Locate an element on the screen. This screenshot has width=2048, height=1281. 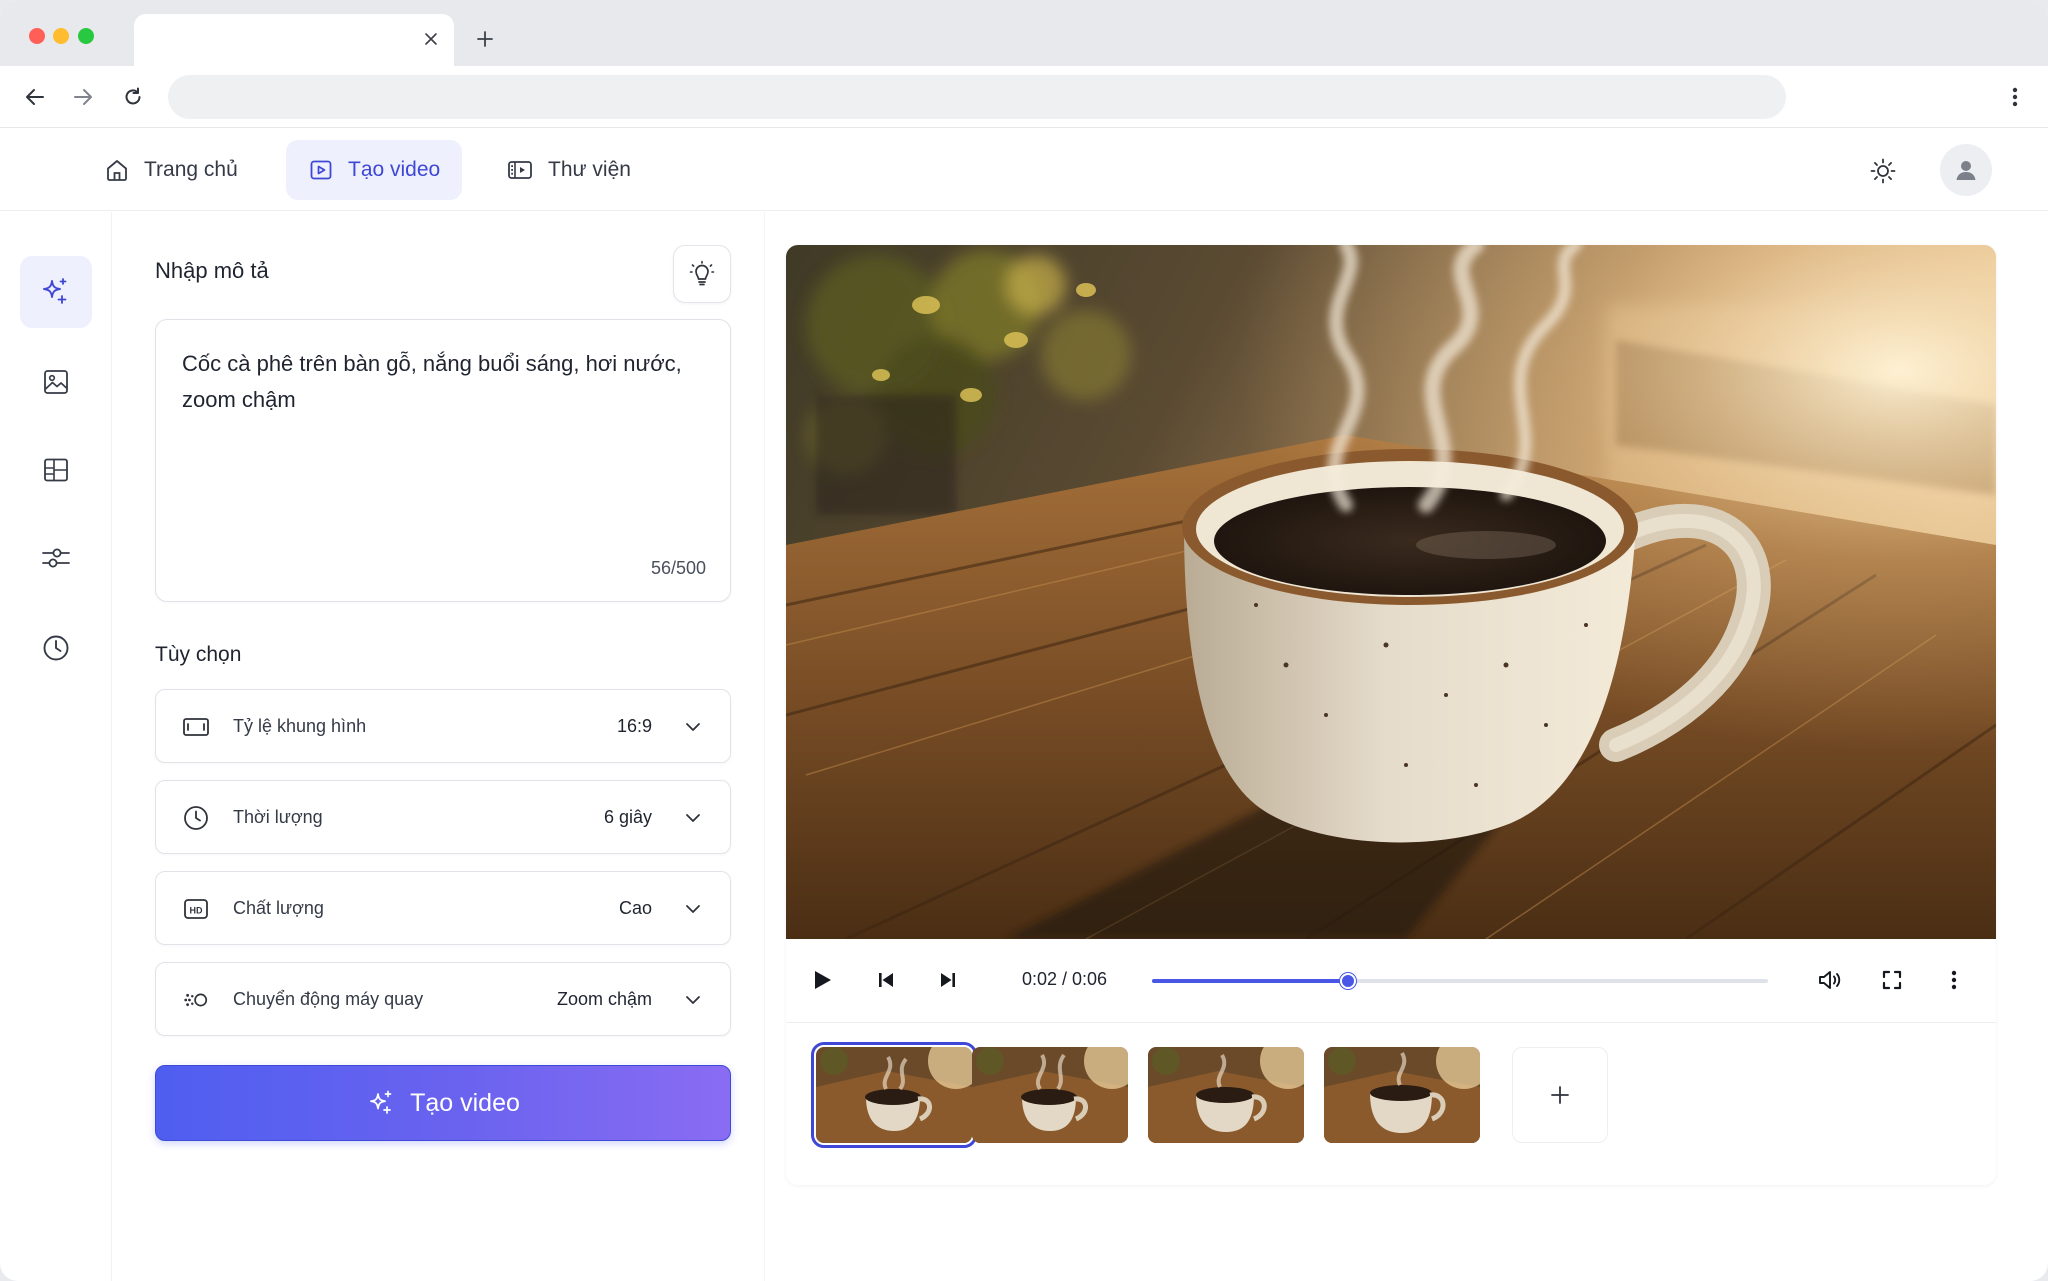
layout-icon is located at coordinates (56, 470).